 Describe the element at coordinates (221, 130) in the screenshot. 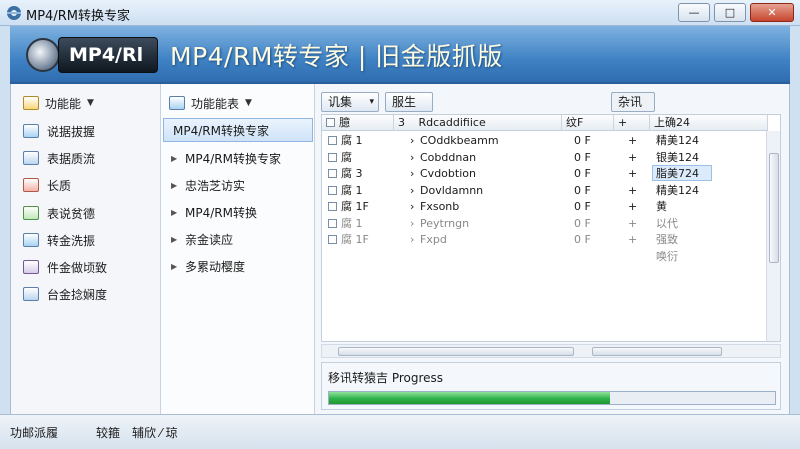

I see `nav-item-label: MP4/RM转换专家` at that location.